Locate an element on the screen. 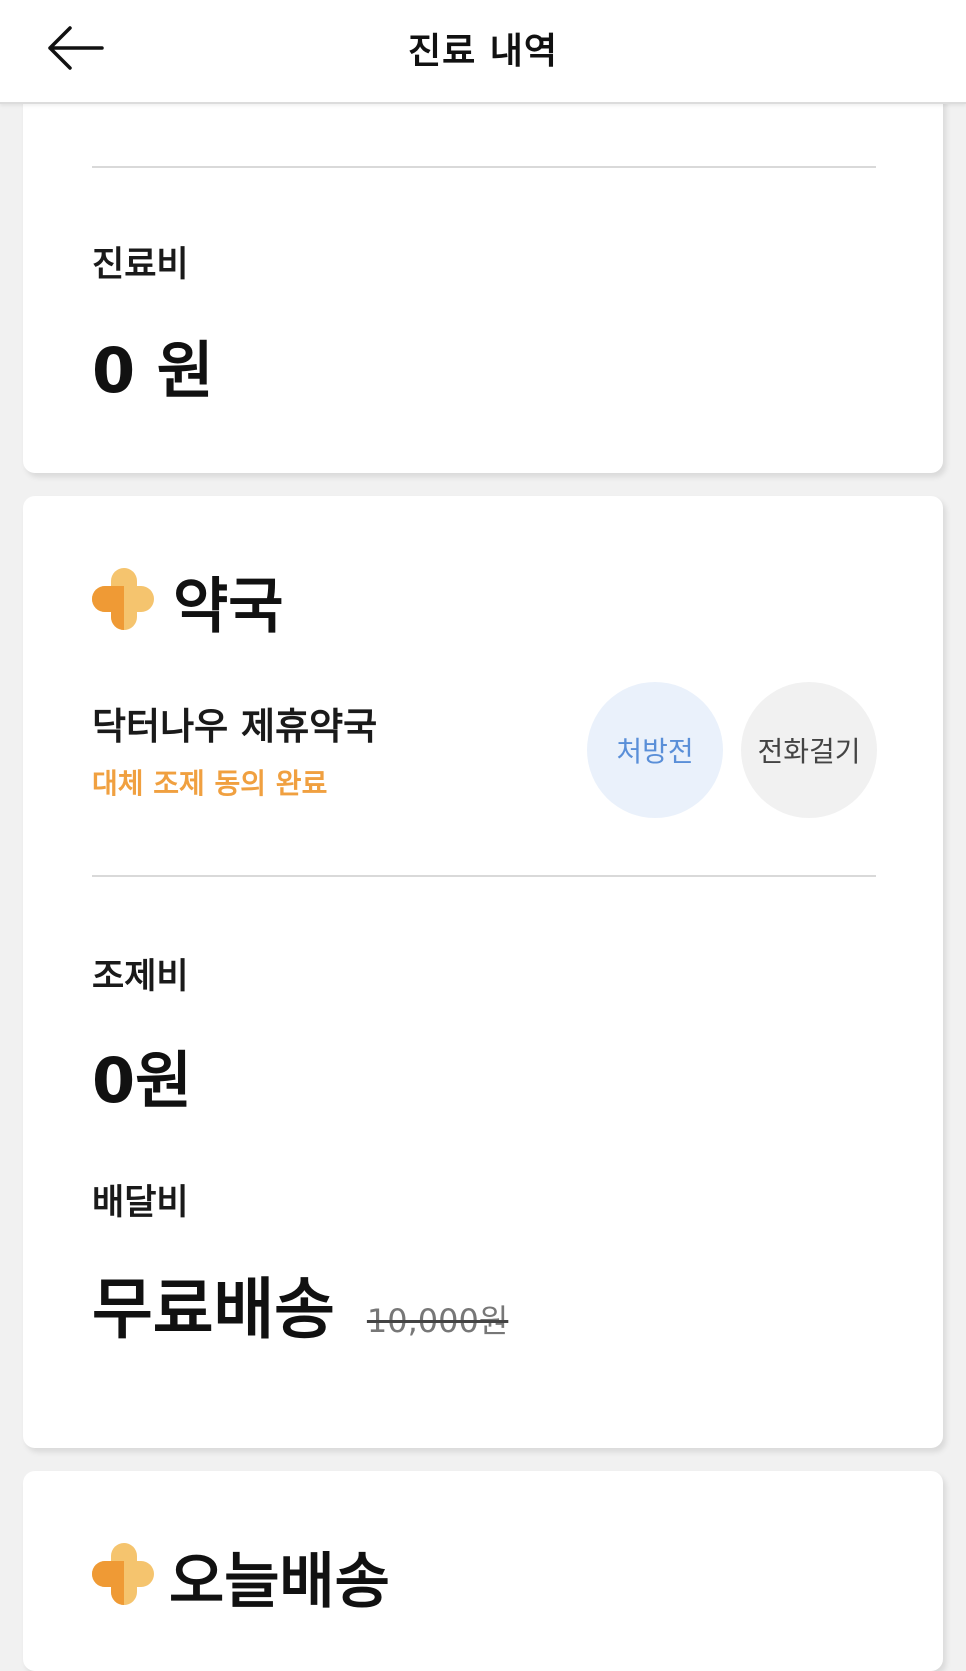  substitution-status: 대체 조제 동의 완료 is located at coordinates (210, 783).